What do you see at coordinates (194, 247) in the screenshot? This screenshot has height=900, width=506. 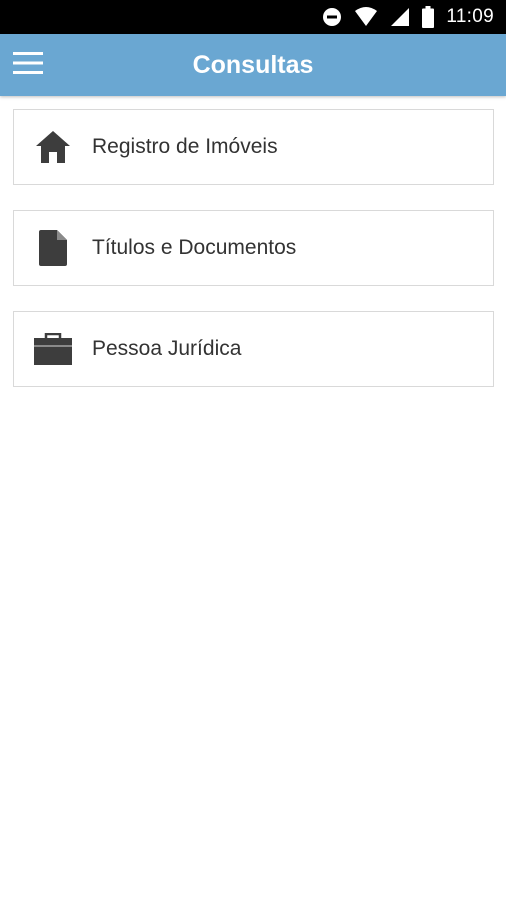 I see `menu-item-label: Títulos e Documentos` at bounding box center [194, 247].